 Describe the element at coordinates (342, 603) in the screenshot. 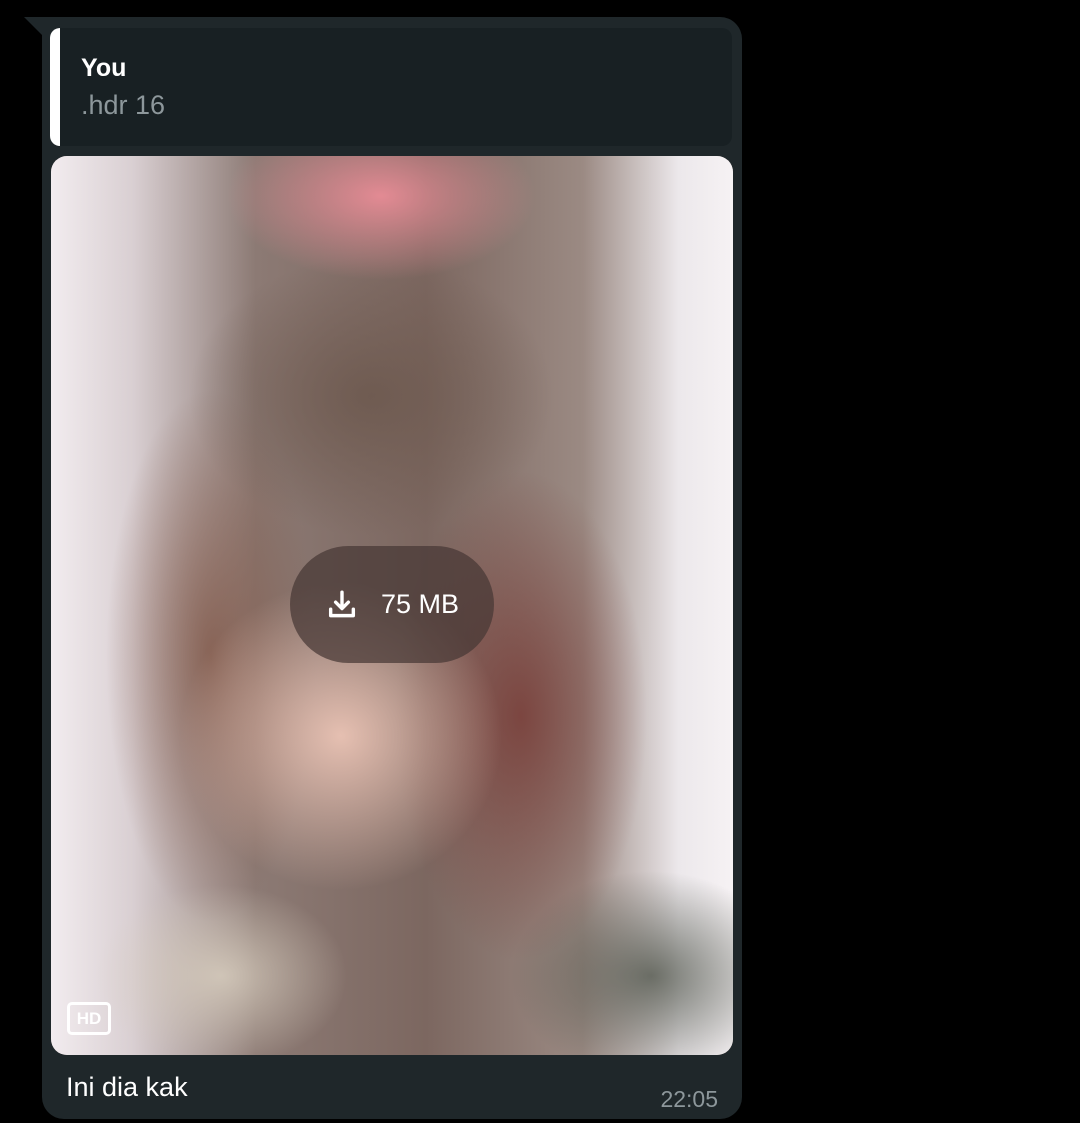

I see `download-icon` at that location.